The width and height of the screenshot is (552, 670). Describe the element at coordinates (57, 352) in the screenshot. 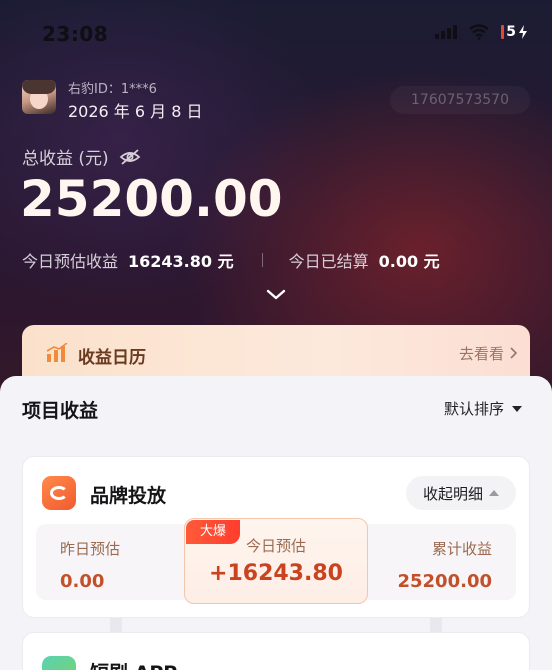

I see `bar-chart-icon` at that location.